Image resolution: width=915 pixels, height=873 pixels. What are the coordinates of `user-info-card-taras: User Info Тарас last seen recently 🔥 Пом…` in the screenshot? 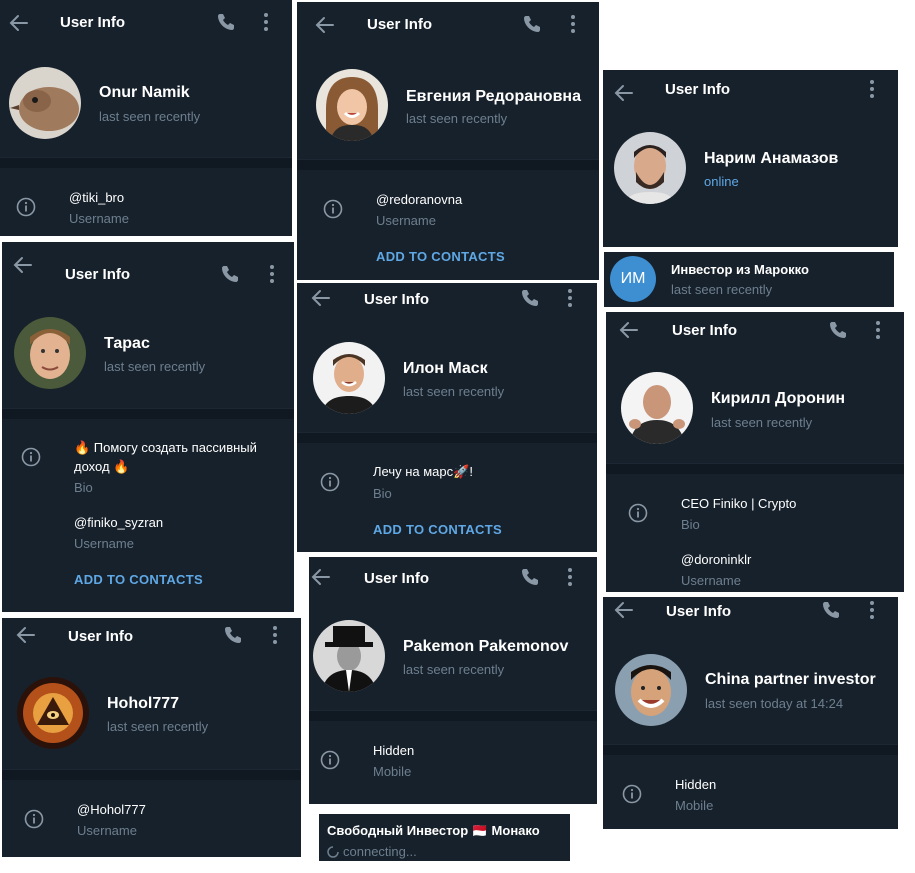 It's located at (148, 427).